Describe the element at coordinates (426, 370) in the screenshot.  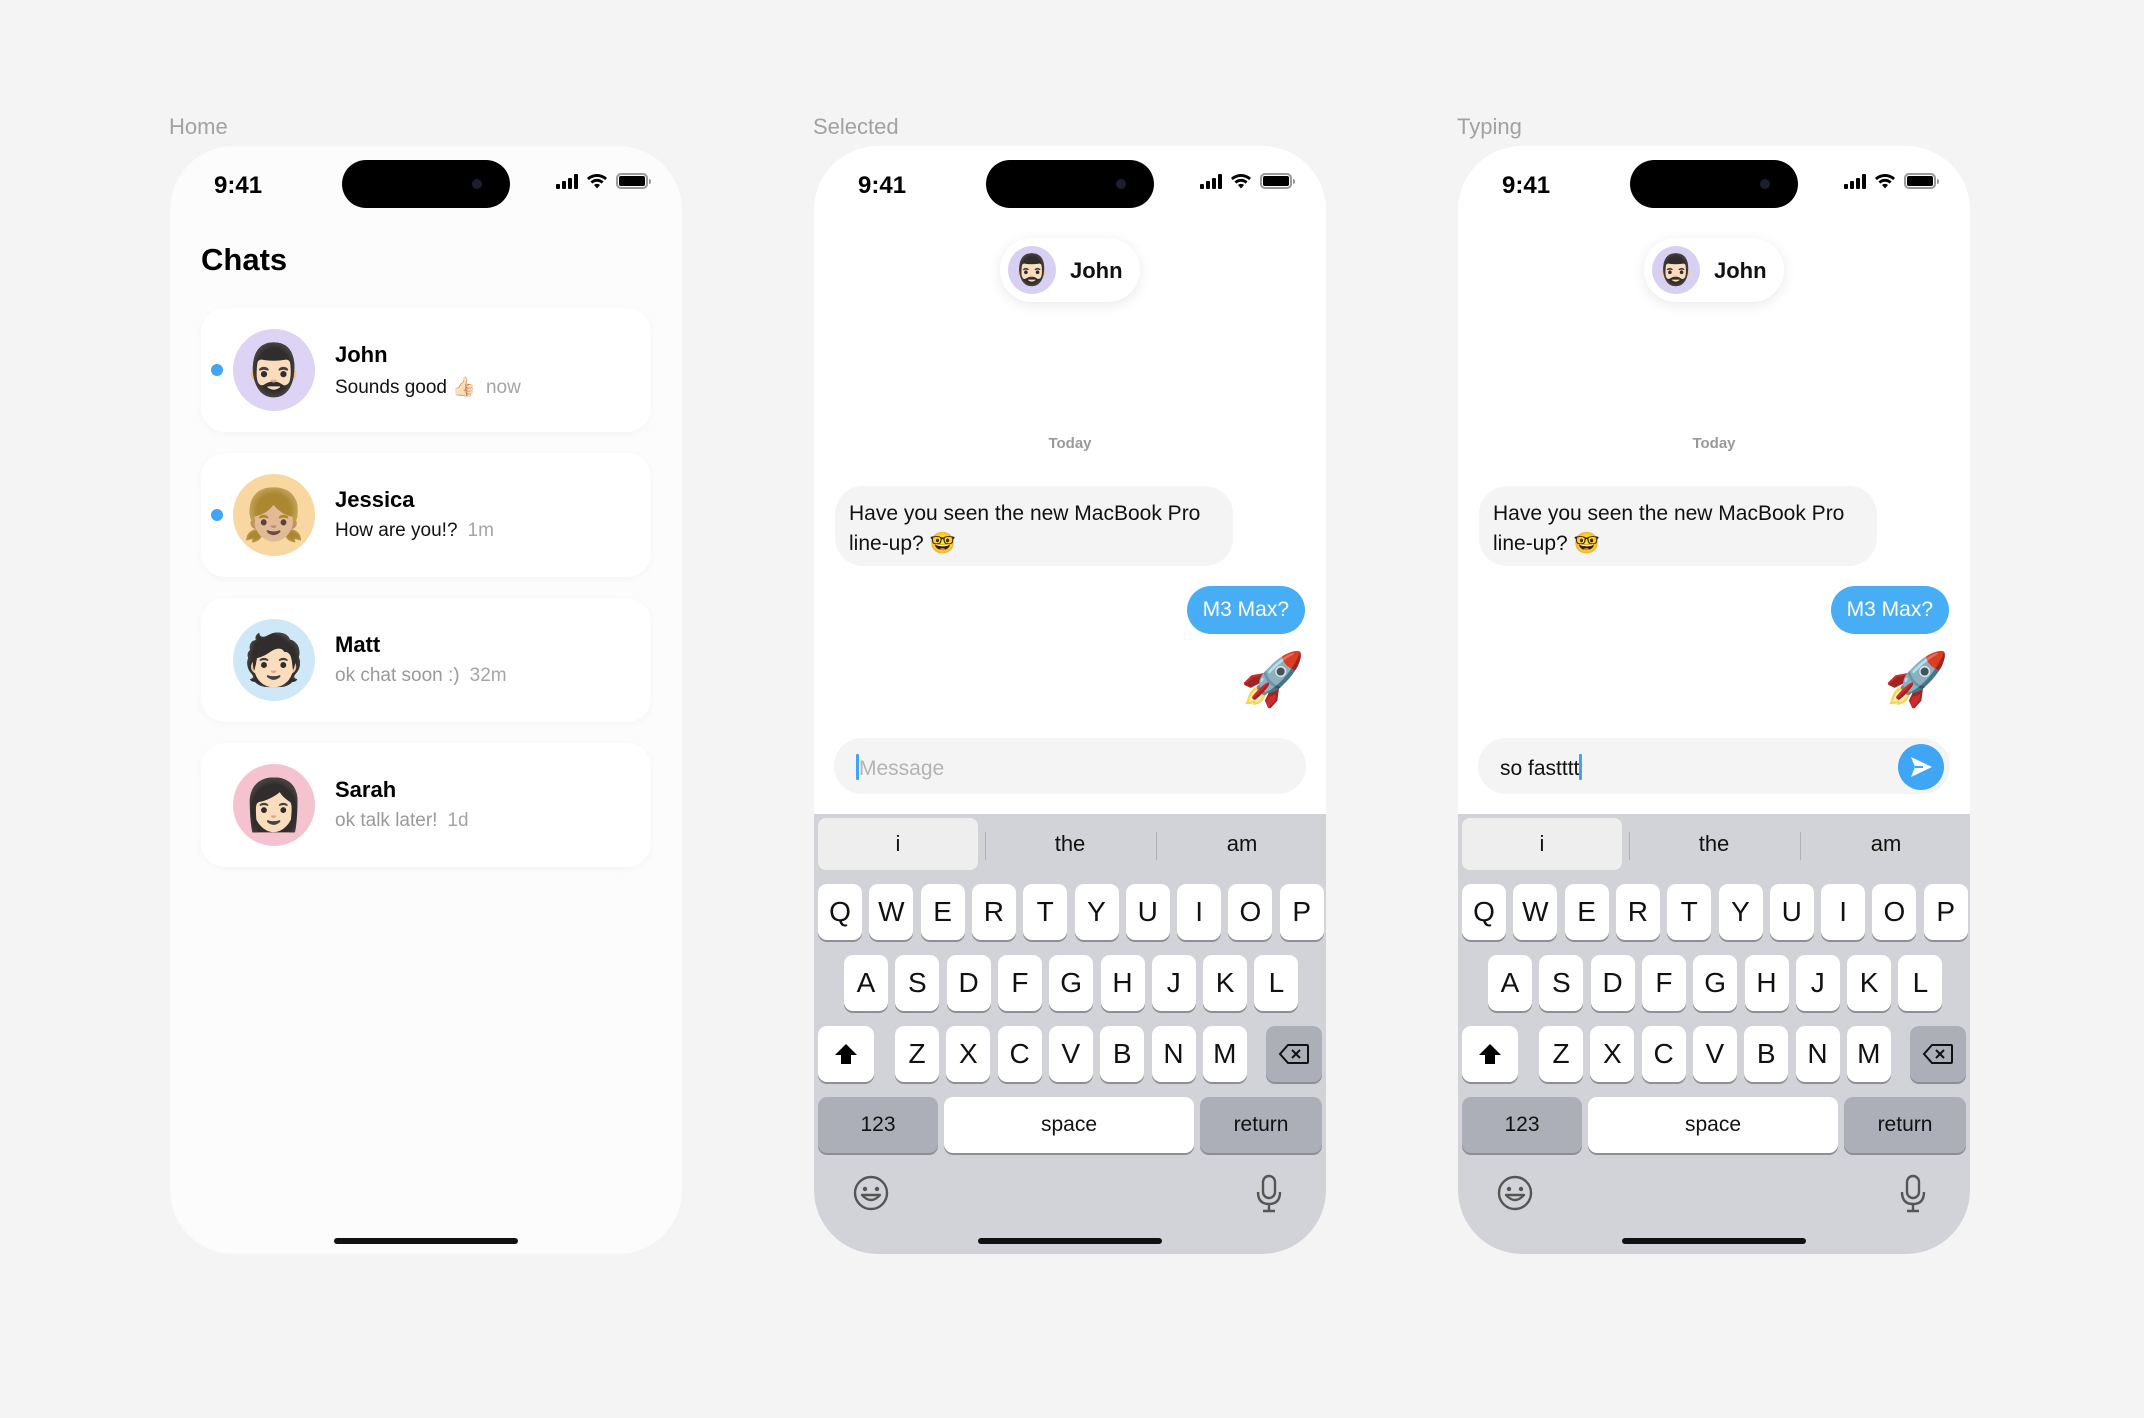
I see `chat-item-john: 🧔🏻‍♂️ John Sounds good 👍🏻 now` at that location.